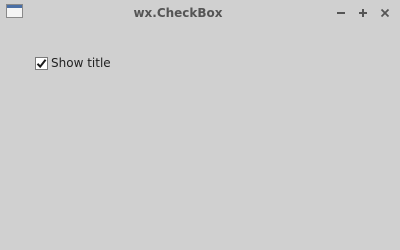 Image resolution: width=400 pixels, height=250 pixels. I want to click on maximize-icon, so click(363, 13).